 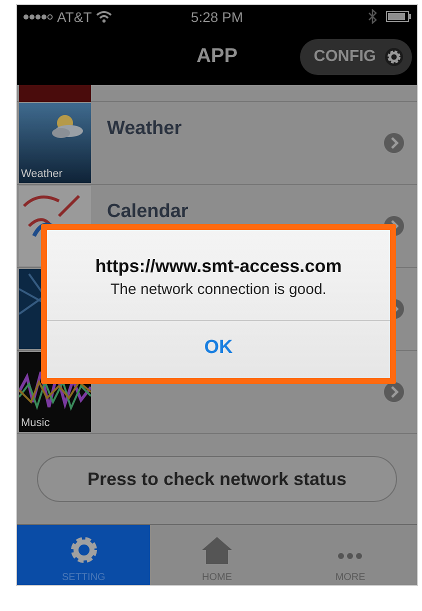 What do you see at coordinates (74, 16) in the screenshot?
I see `carrier-name: AT&T` at bounding box center [74, 16].